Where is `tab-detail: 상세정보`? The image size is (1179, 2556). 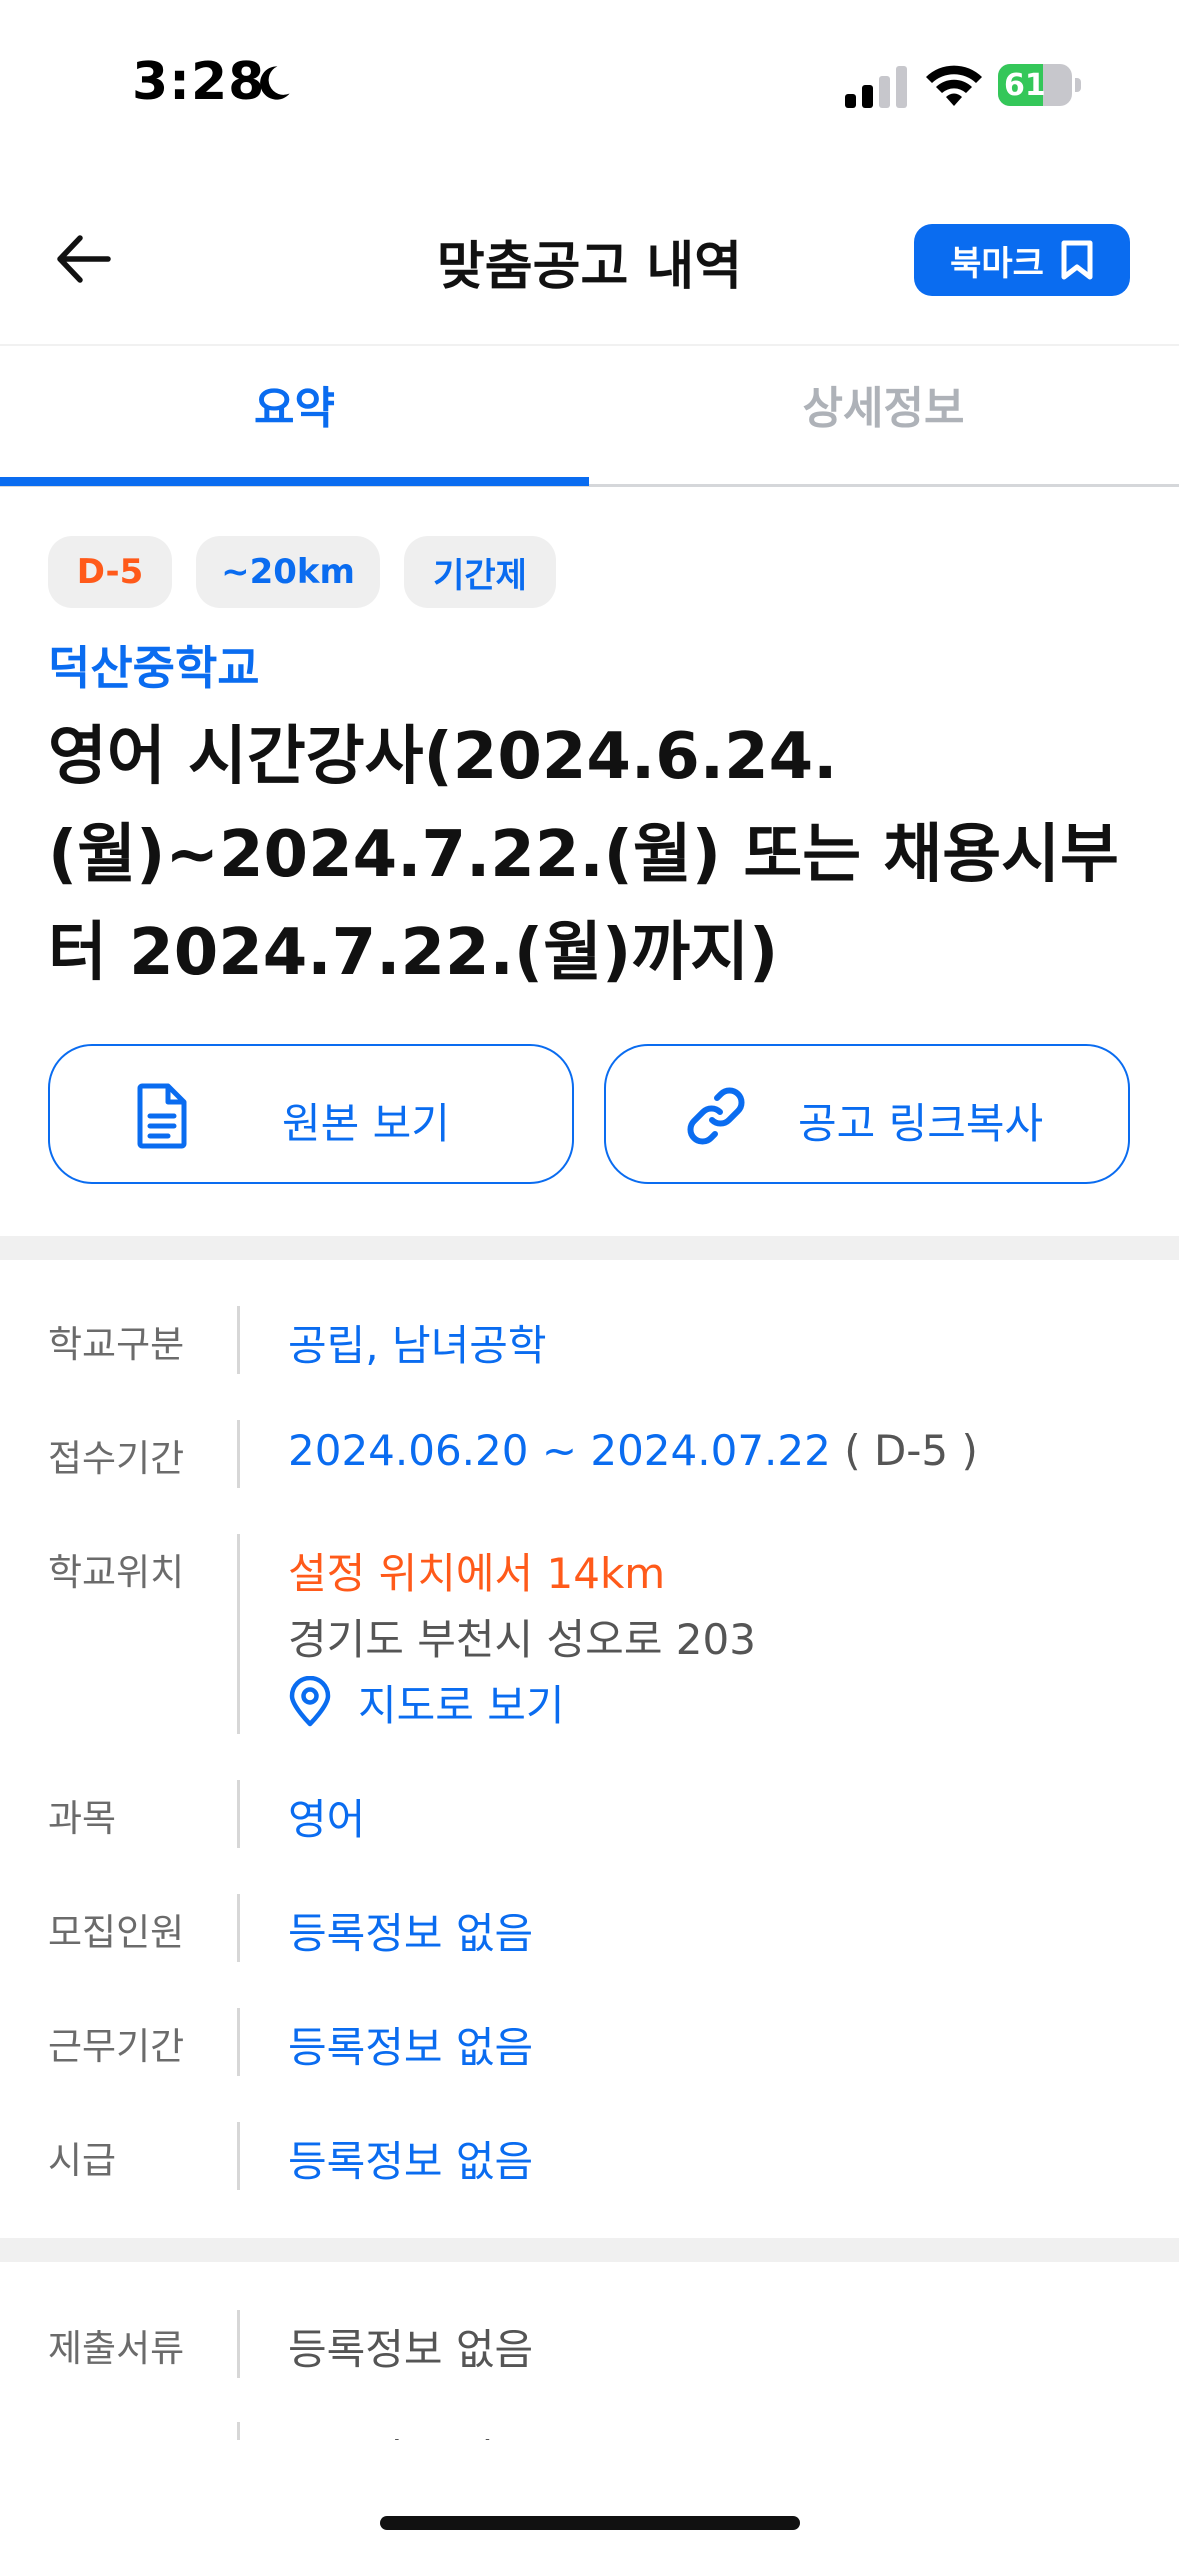 tab-detail: 상세정보 is located at coordinates (883, 404).